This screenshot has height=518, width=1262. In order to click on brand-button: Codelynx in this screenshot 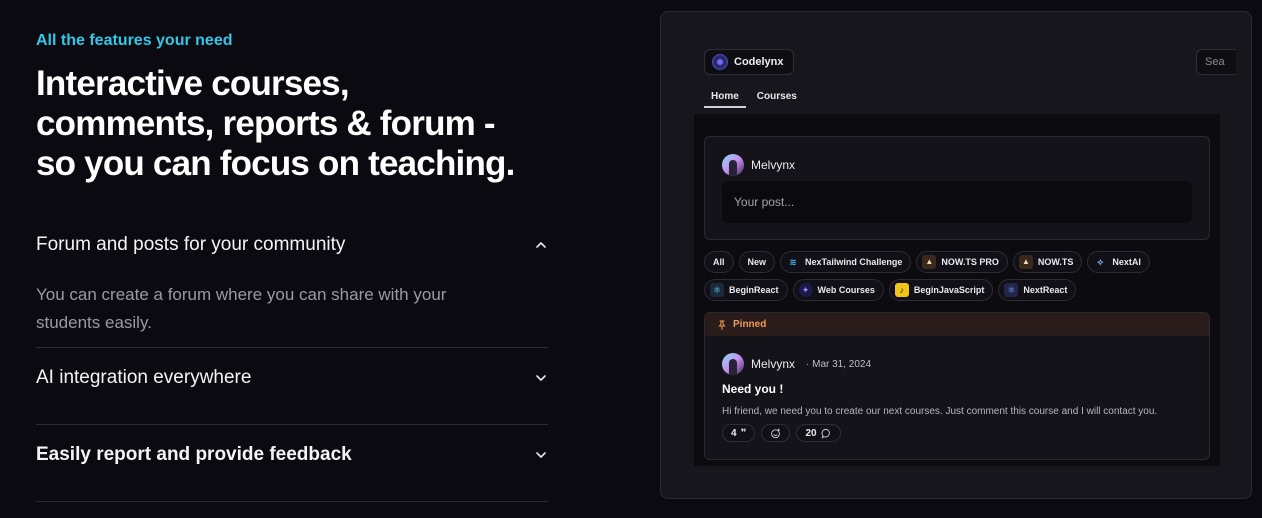, I will do `click(749, 62)`.